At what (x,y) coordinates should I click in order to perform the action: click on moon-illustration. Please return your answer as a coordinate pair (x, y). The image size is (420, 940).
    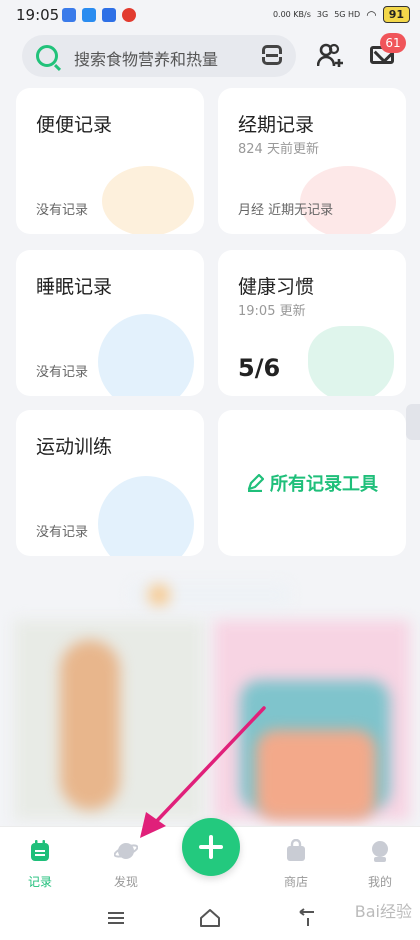
    Looking at the image, I should click on (146, 355).